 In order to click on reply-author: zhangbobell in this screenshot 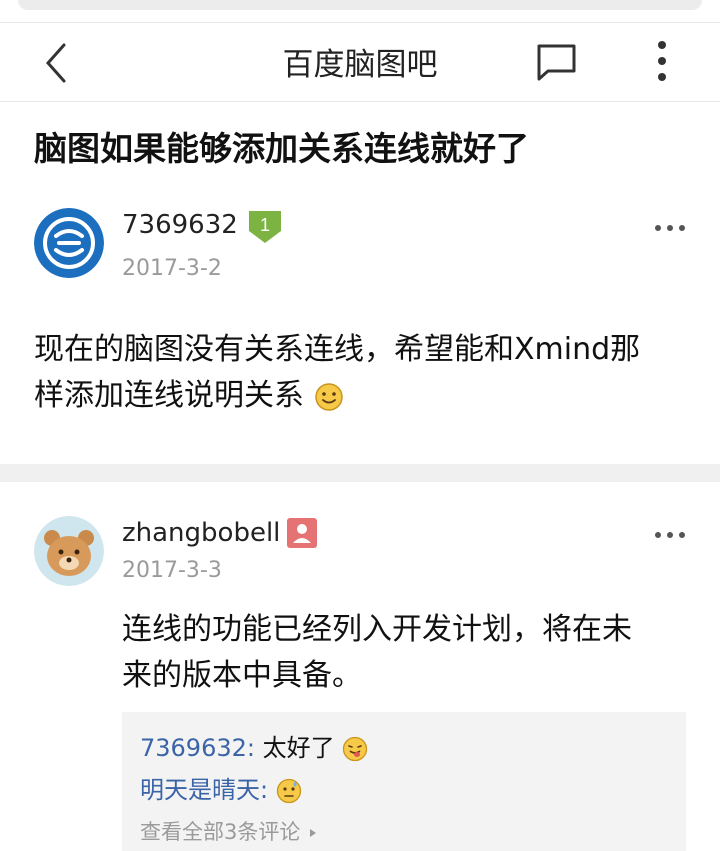, I will do `click(201, 533)`.